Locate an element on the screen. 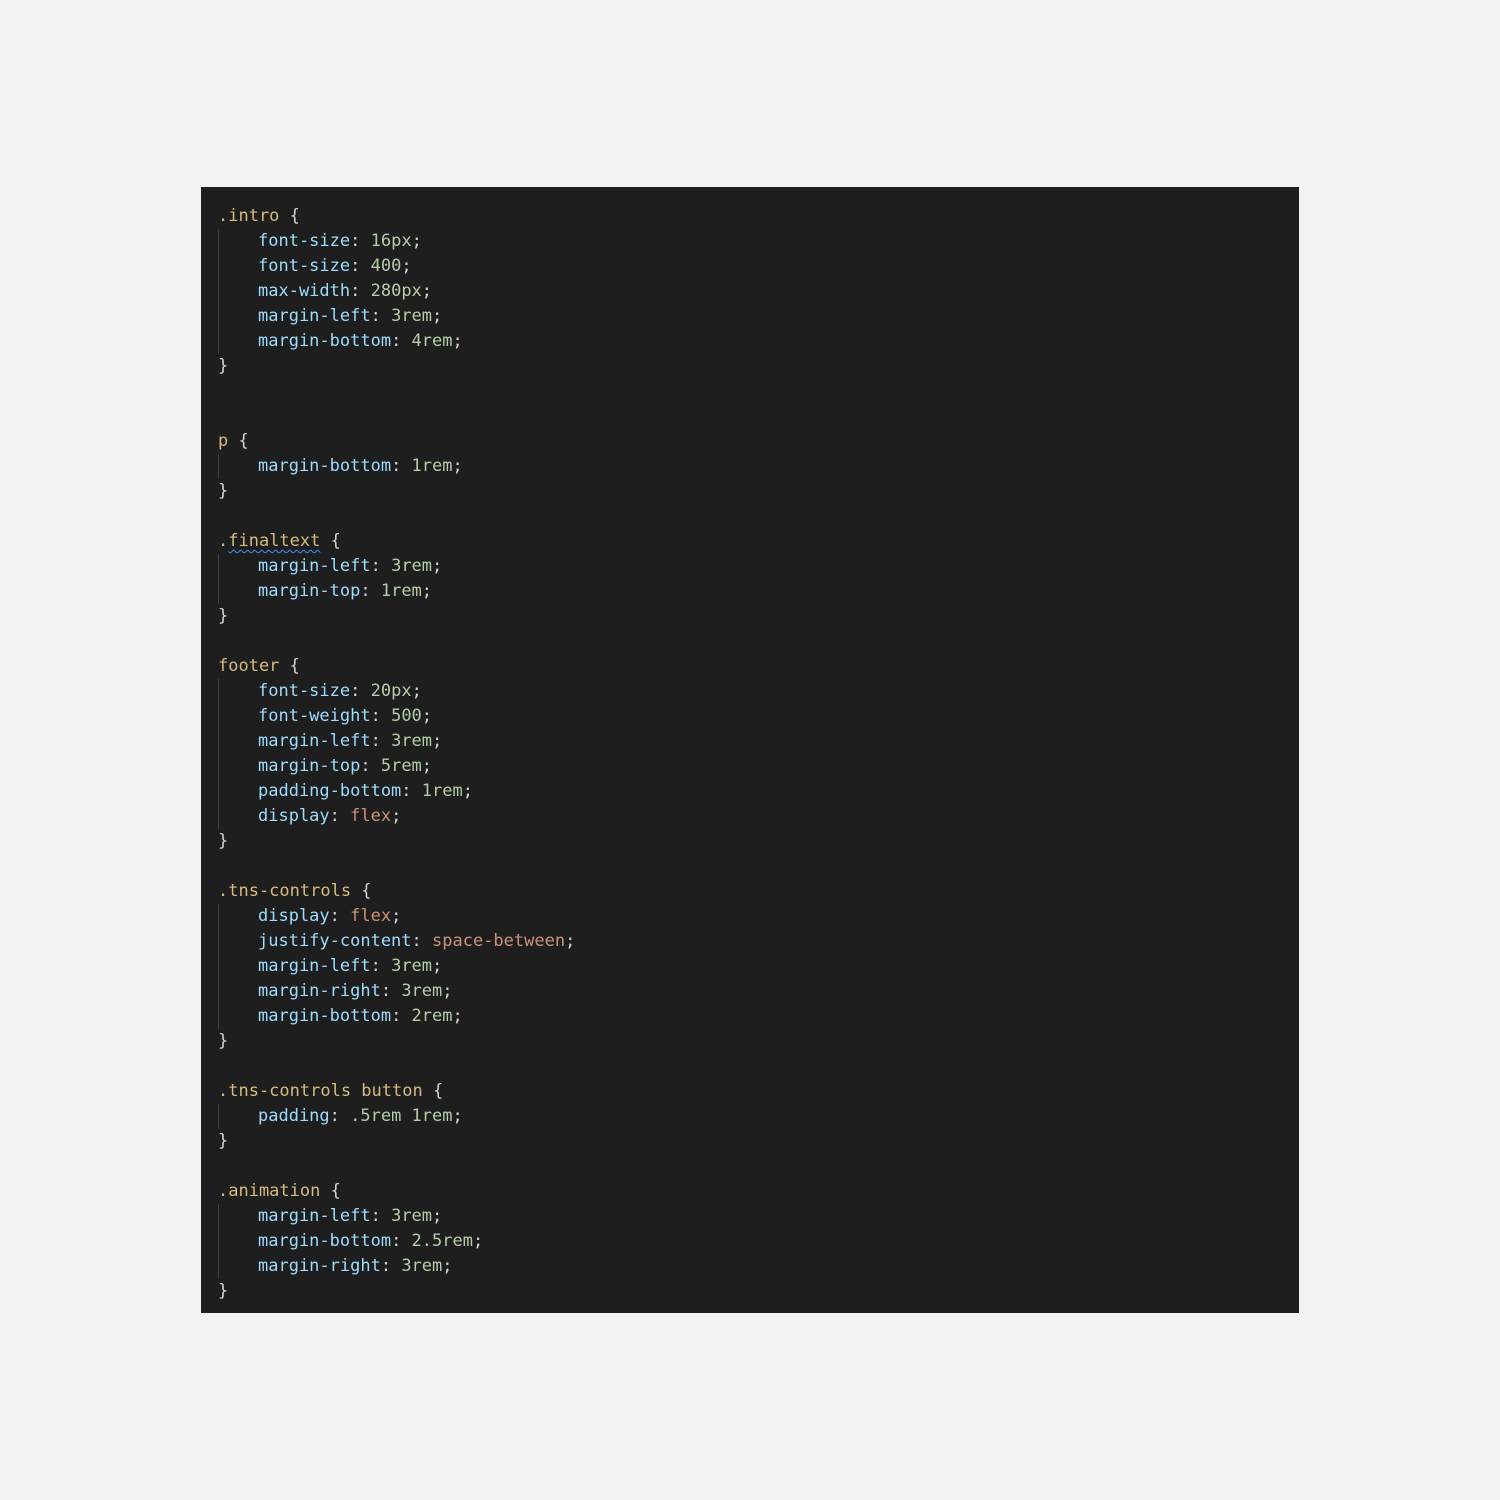 This screenshot has height=1500, width=1500. css-value: 2rem is located at coordinates (432, 1016).